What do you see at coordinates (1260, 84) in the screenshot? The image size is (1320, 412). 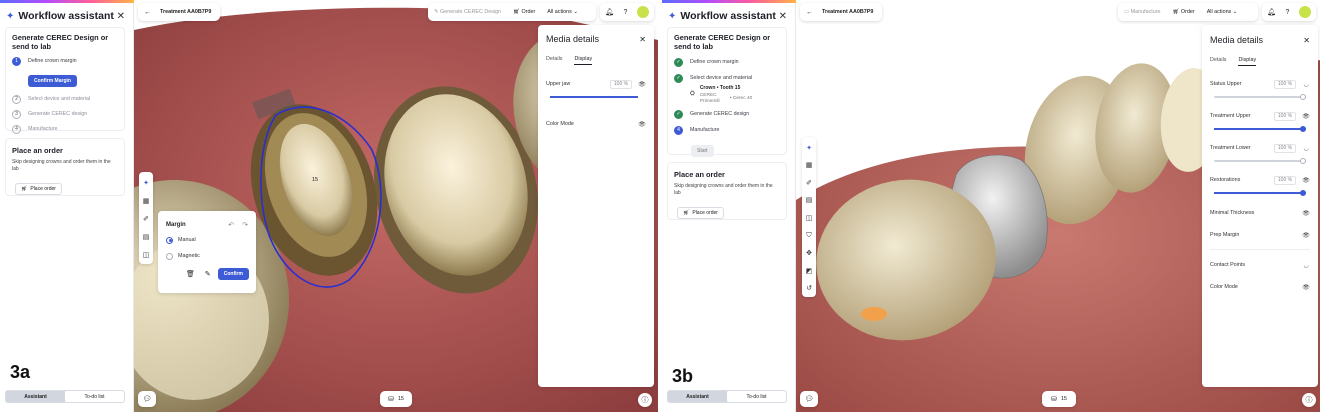 I see `media-row-status-upper: Status Upper 100 % ◡` at bounding box center [1260, 84].